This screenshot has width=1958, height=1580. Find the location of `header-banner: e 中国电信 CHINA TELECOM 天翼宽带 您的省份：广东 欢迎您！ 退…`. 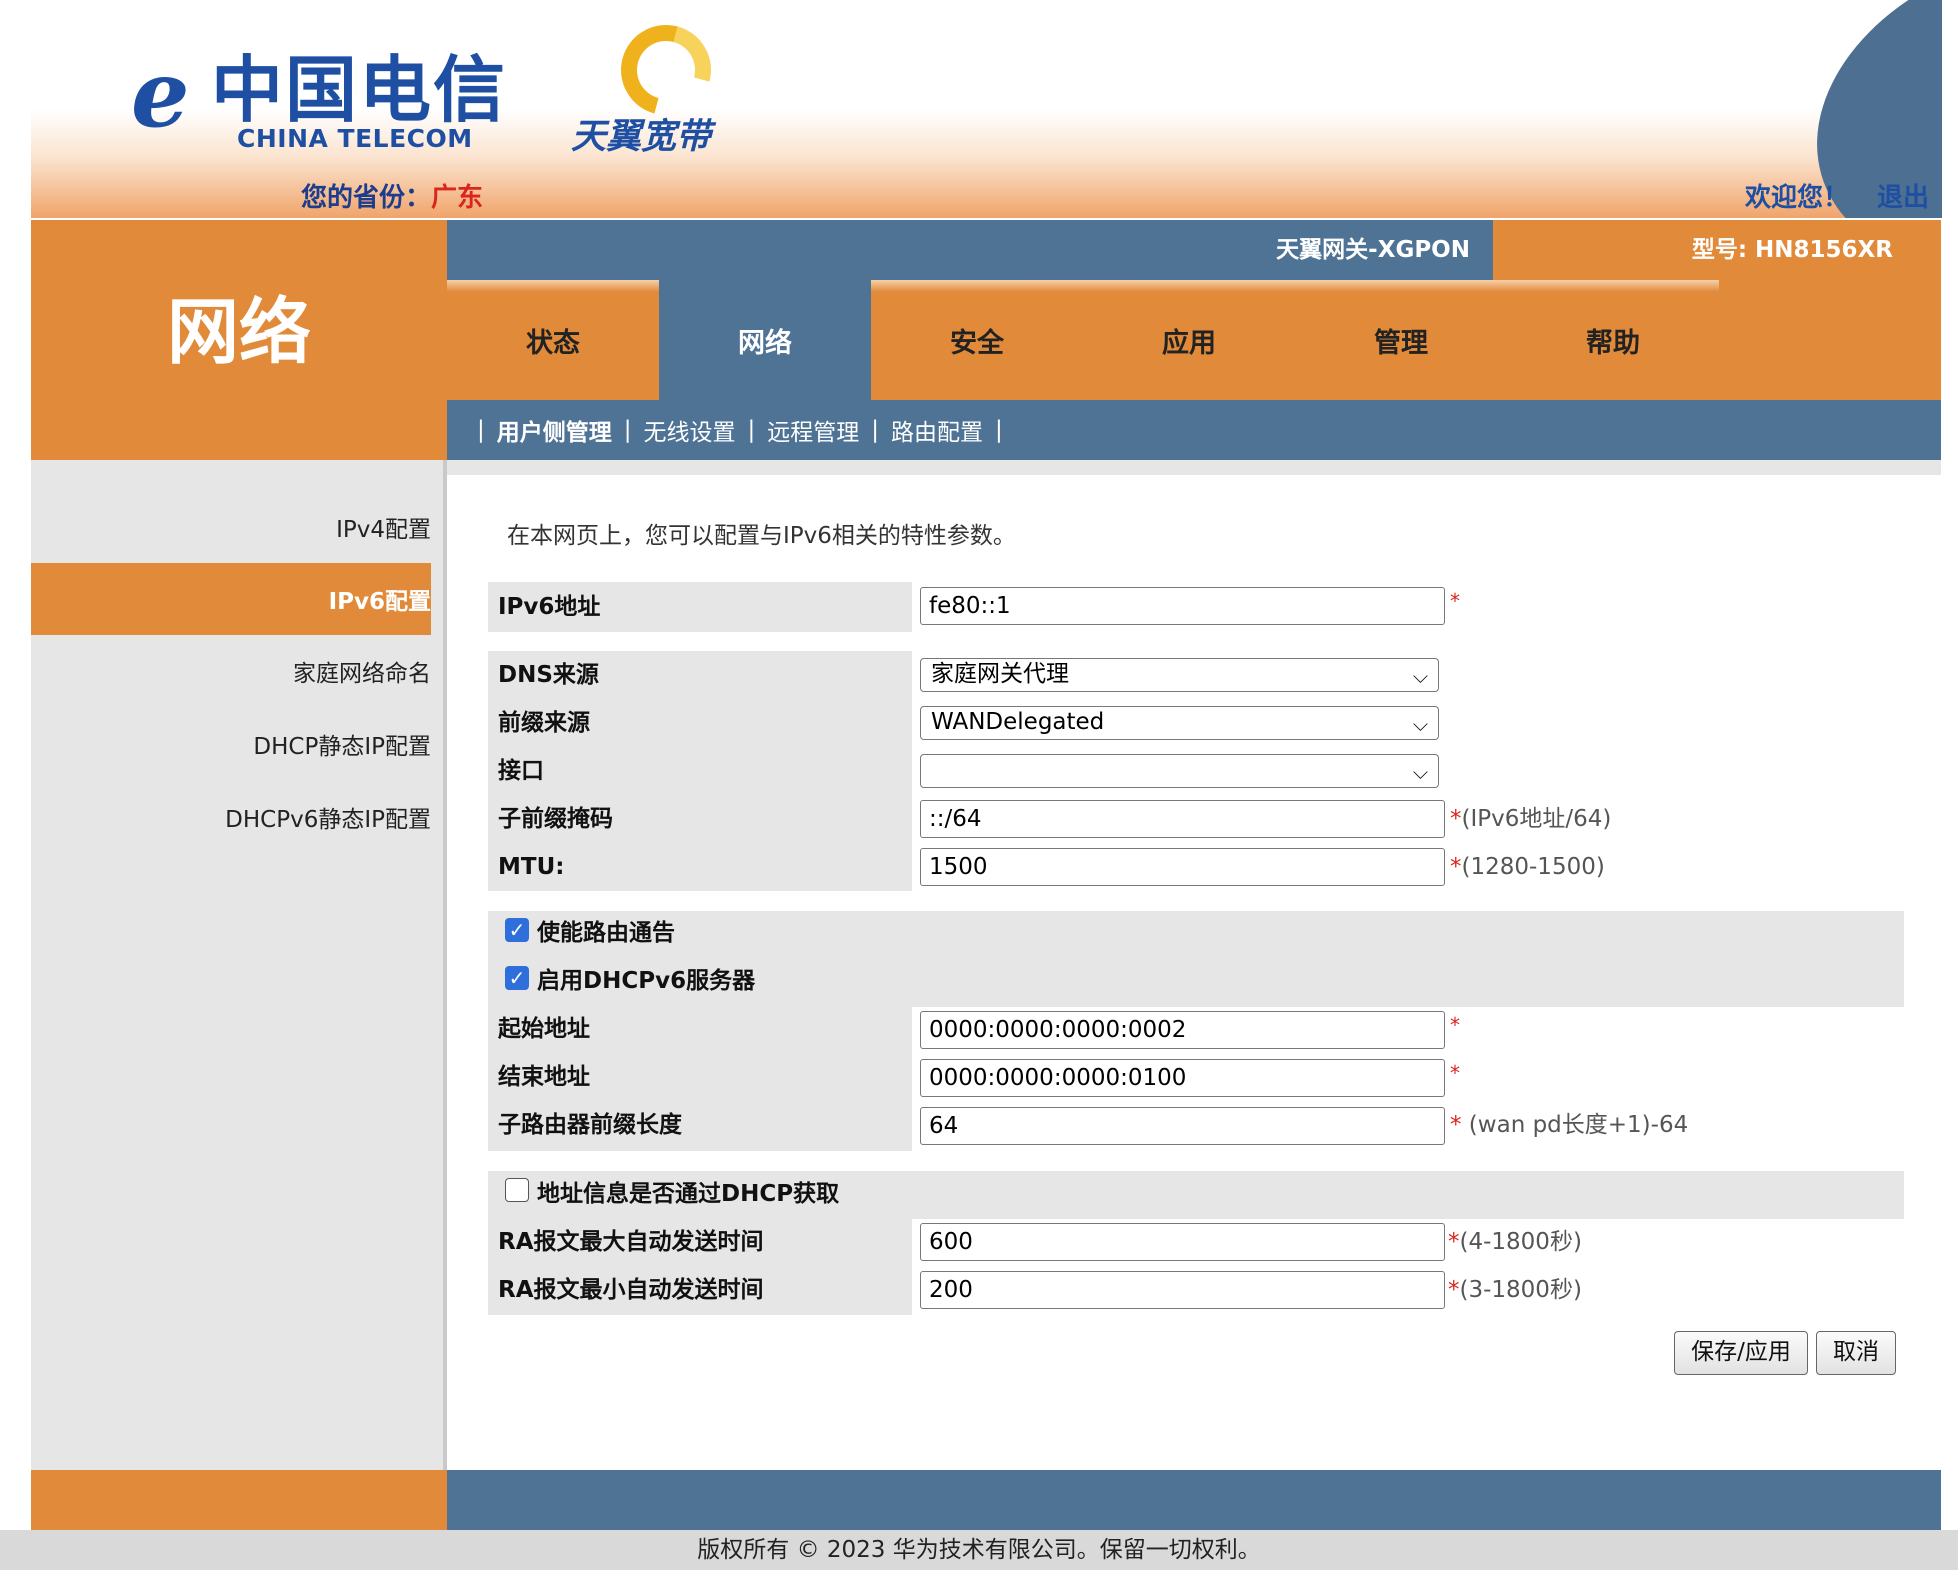

header-banner: e 中国电信 CHINA TELECOM 天翼宽带 您的省份：广东 欢迎您！ 退… is located at coordinates (986, 109).